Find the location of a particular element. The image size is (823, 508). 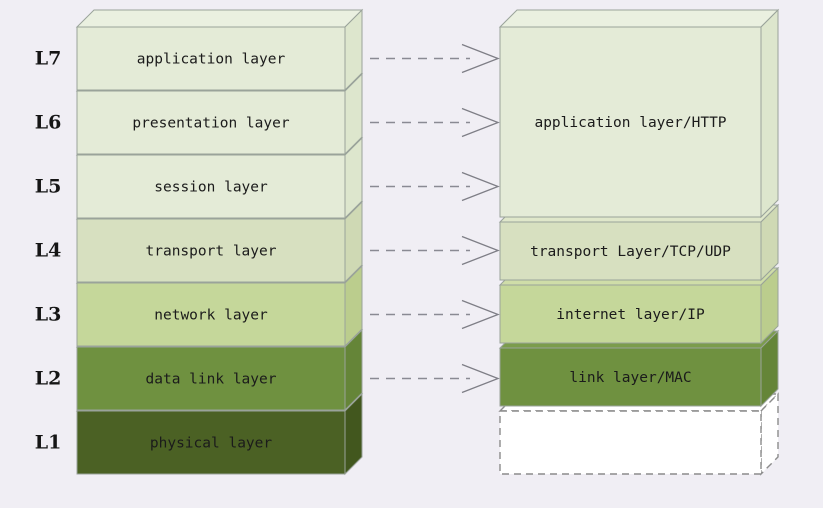

layer-box-label: transport layer is located at coordinates (211, 252).